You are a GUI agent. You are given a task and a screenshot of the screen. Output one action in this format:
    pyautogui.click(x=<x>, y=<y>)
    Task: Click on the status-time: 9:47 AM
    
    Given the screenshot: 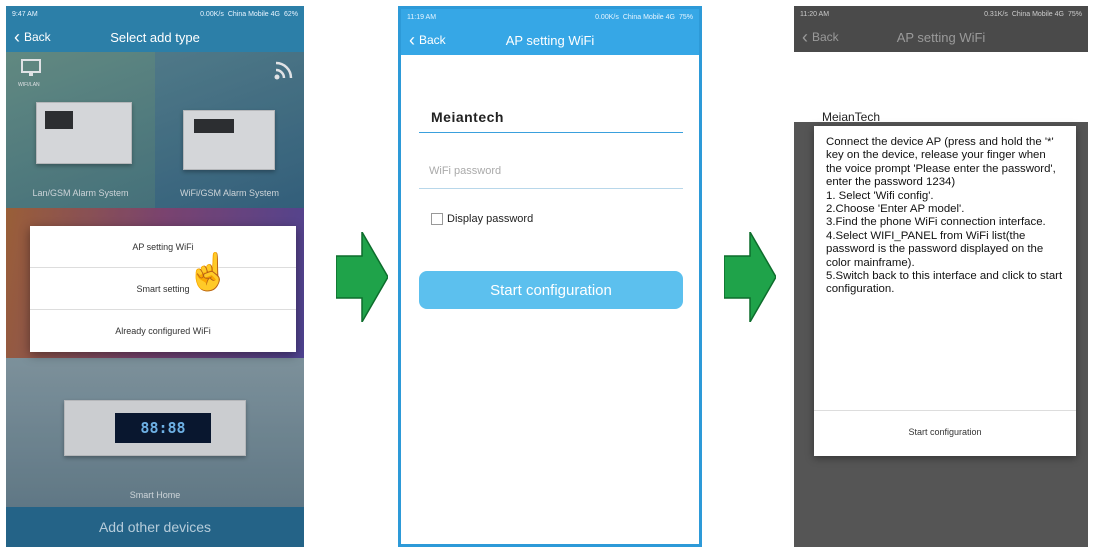 What is the action you would take?
    pyautogui.click(x=25, y=14)
    